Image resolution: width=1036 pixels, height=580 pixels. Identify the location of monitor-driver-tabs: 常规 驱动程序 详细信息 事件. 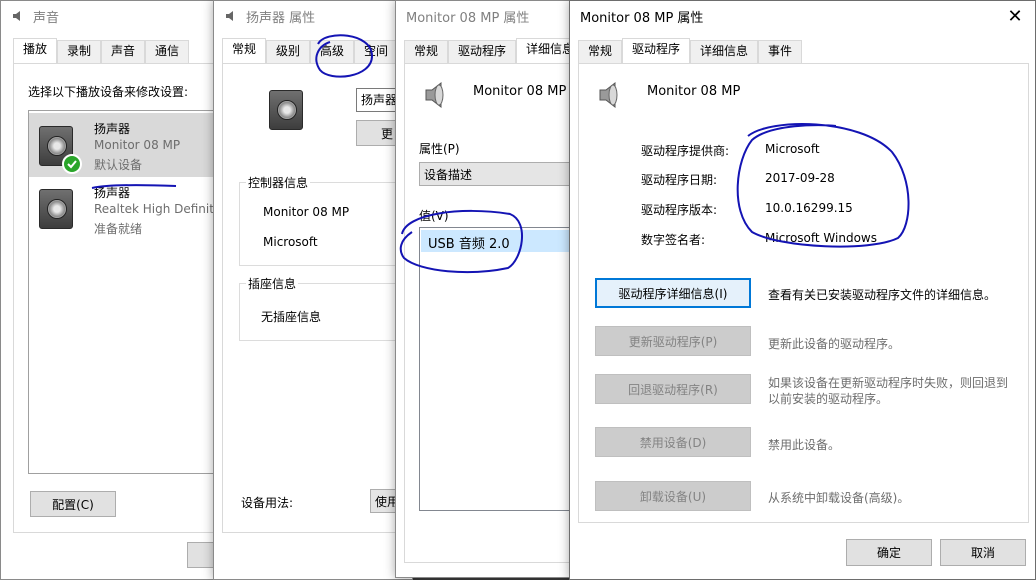
(690, 50).